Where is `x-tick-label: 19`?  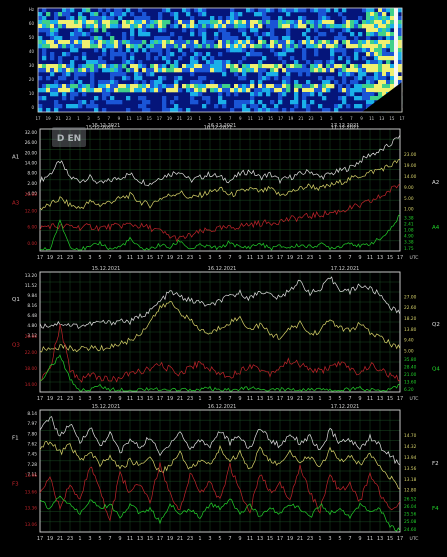 x-tick-label: 19 is located at coordinates (50, 539).